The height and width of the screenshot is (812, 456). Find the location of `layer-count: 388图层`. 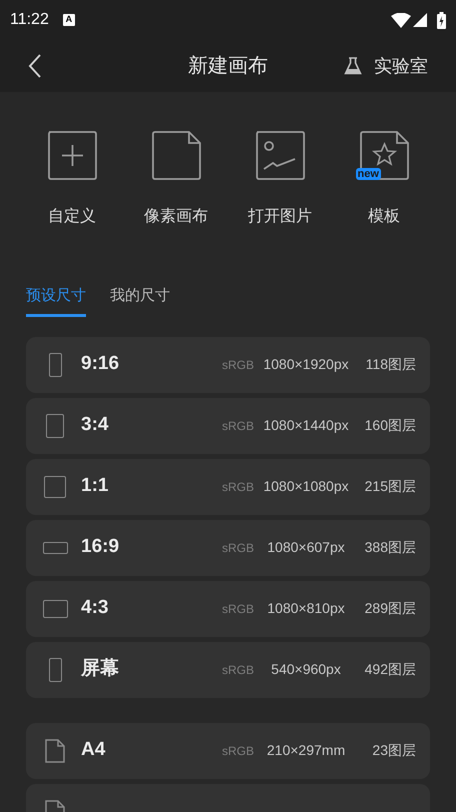

layer-count: 388图层 is located at coordinates (390, 547).